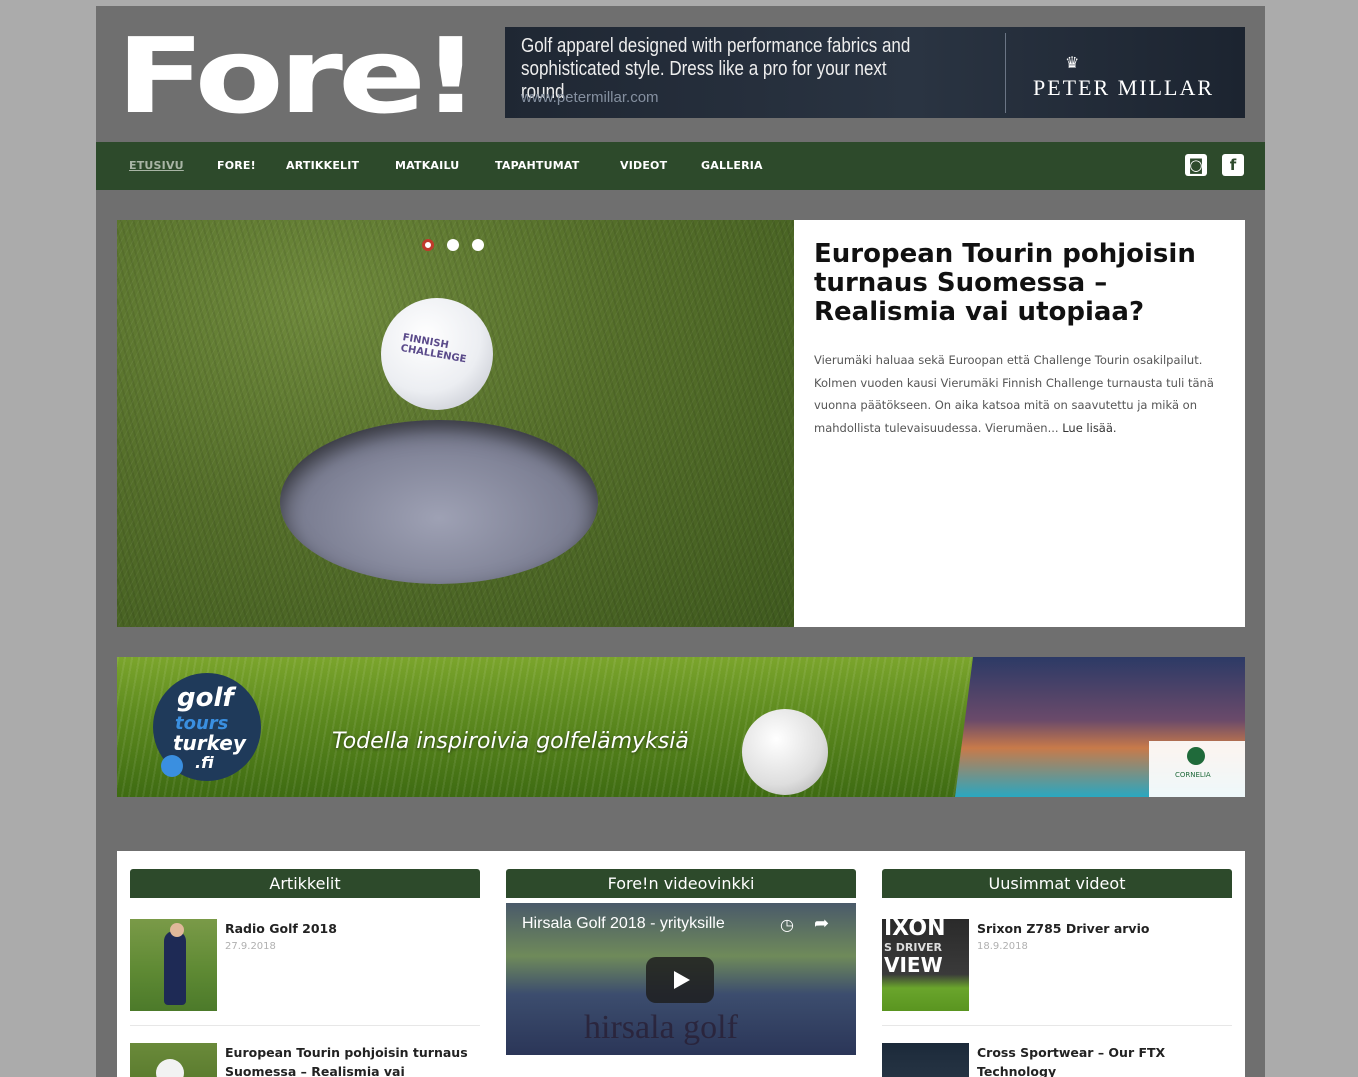 Image resolution: width=1358 pixels, height=1077 pixels. What do you see at coordinates (623, 924) in the screenshot?
I see `video-title: Hirsala Golf 2018 - yrityksille` at bounding box center [623, 924].